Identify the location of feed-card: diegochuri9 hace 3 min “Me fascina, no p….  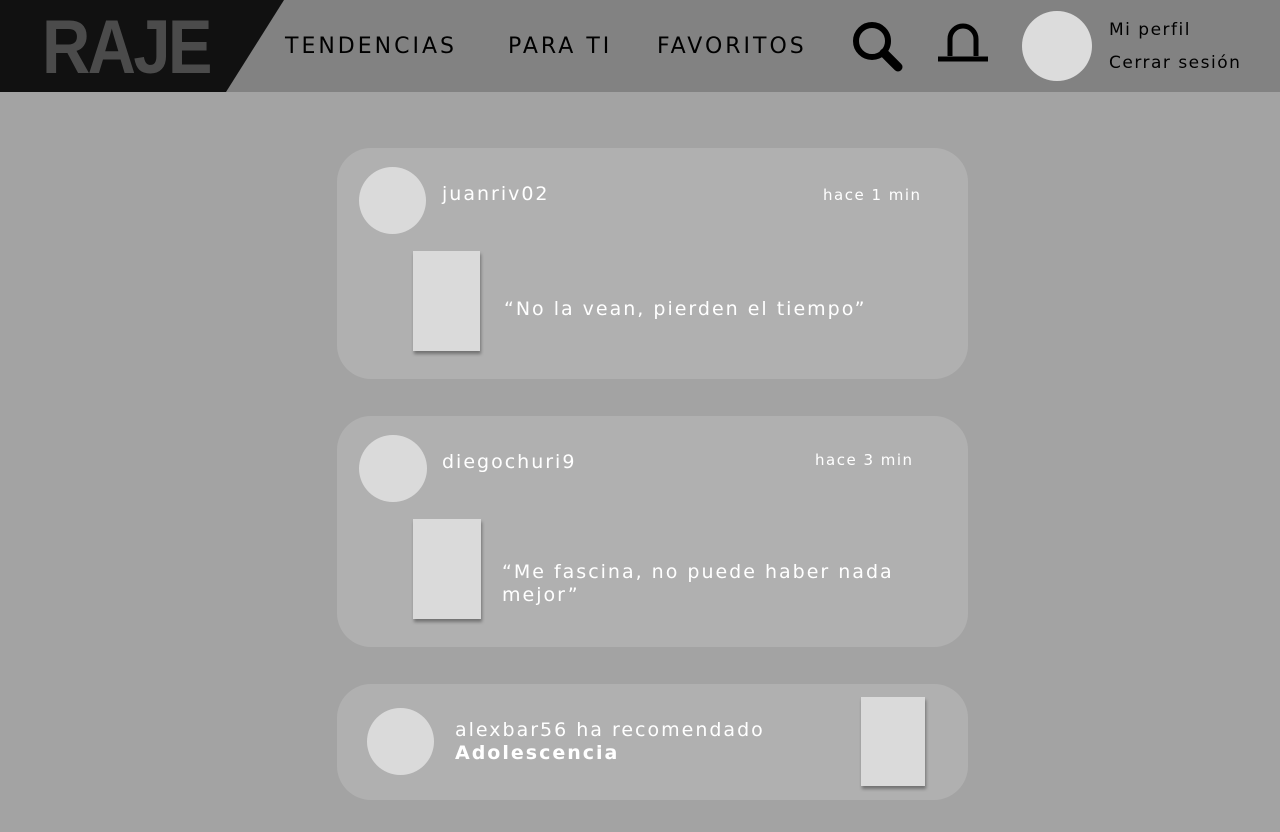
(652, 531).